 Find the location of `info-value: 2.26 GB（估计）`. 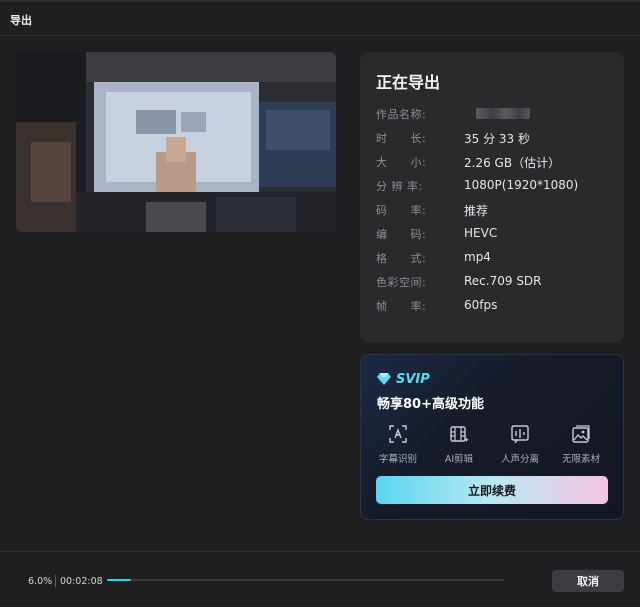

info-value: 2.26 GB（估计） is located at coordinates (512, 163).